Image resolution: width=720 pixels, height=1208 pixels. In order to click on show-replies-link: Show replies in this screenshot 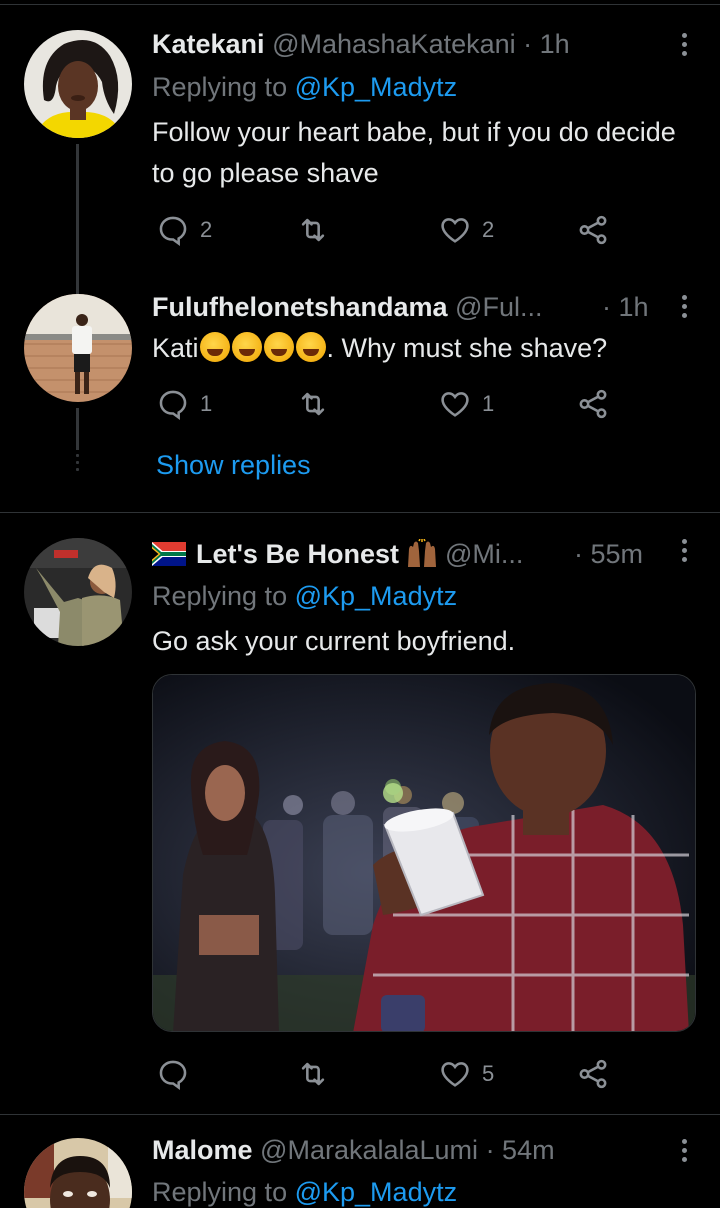, I will do `click(233, 465)`.